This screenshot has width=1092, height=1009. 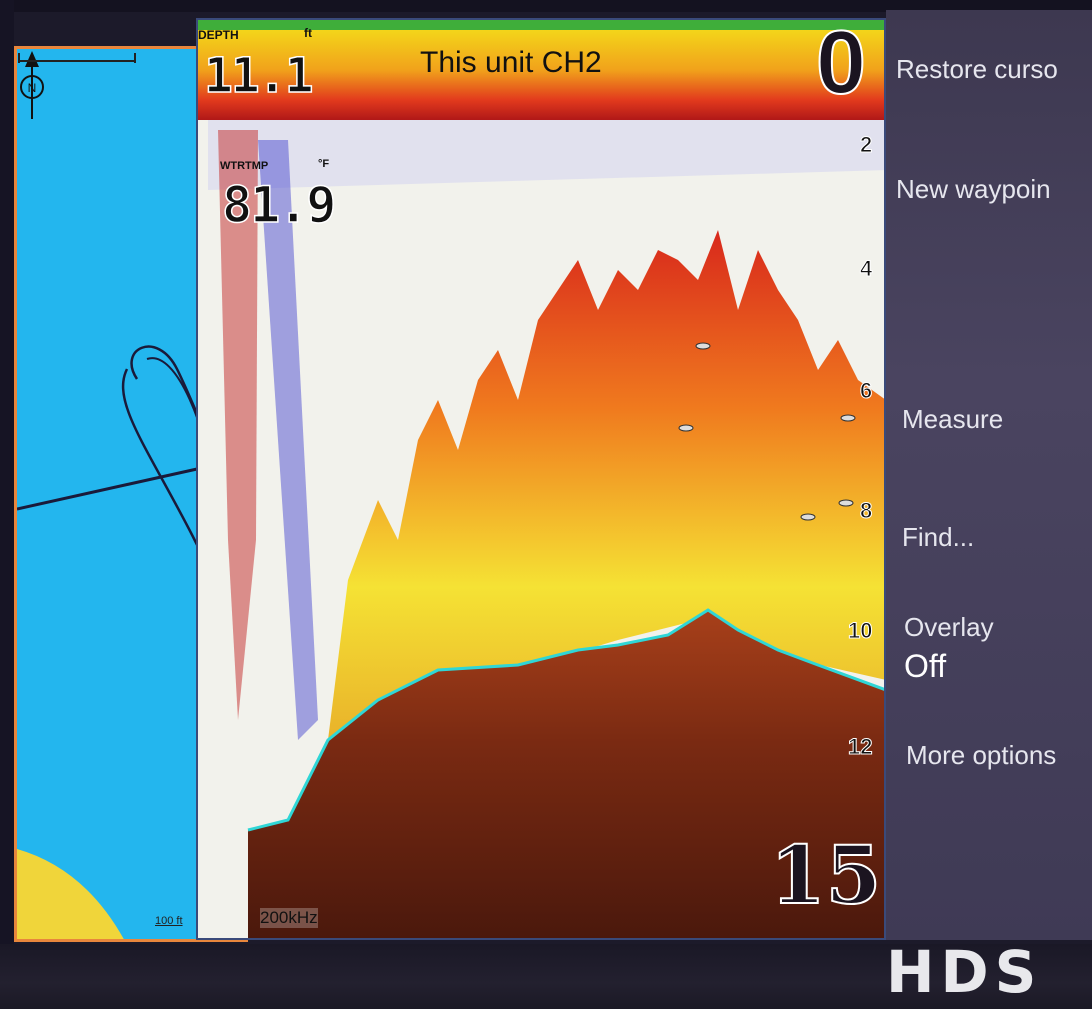 What do you see at coordinates (866, 269) in the screenshot?
I see `depth-tick: 4` at bounding box center [866, 269].